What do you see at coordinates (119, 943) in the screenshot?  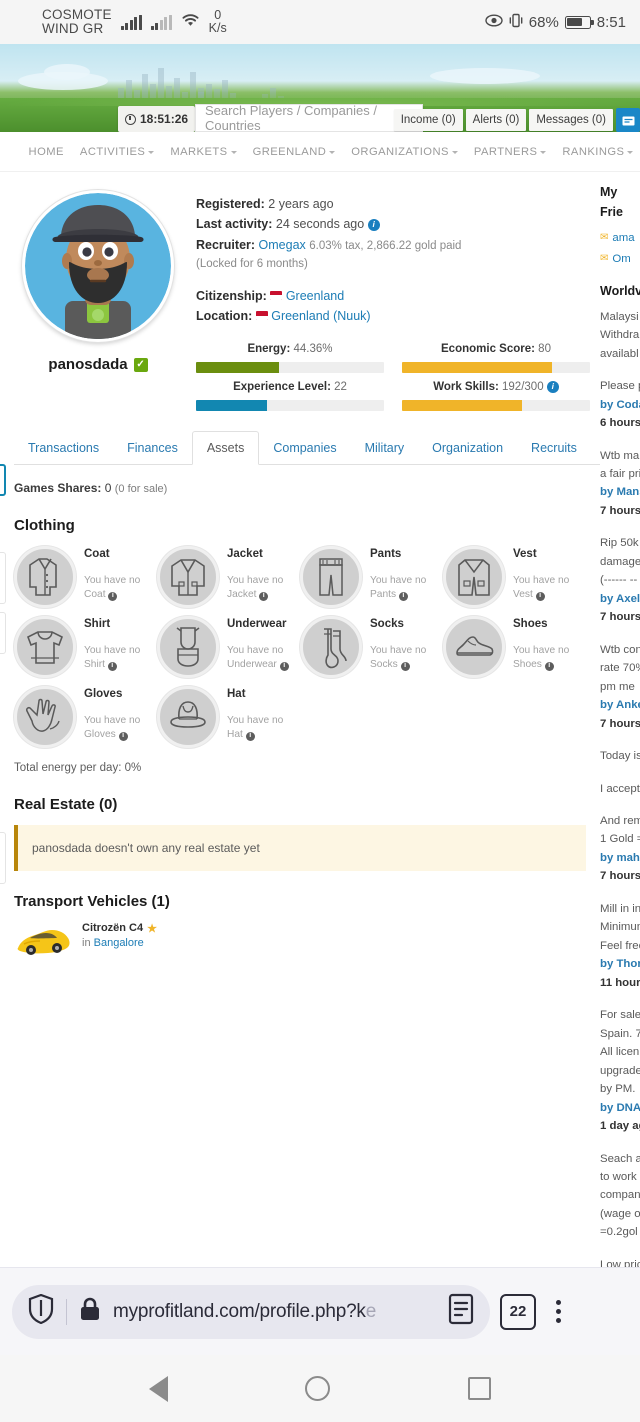 I see `vehicle-location-link: Bangalore` at bounding box center [119, 943].